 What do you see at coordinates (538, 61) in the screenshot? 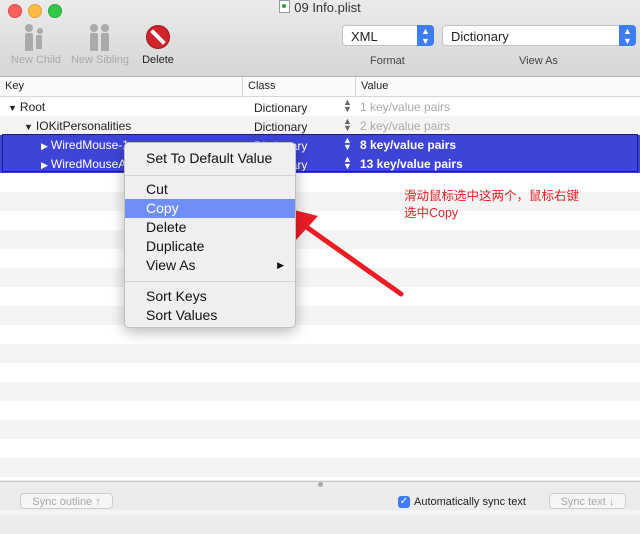
I see `view-as-label: View As` at bounding box center [538, 61].